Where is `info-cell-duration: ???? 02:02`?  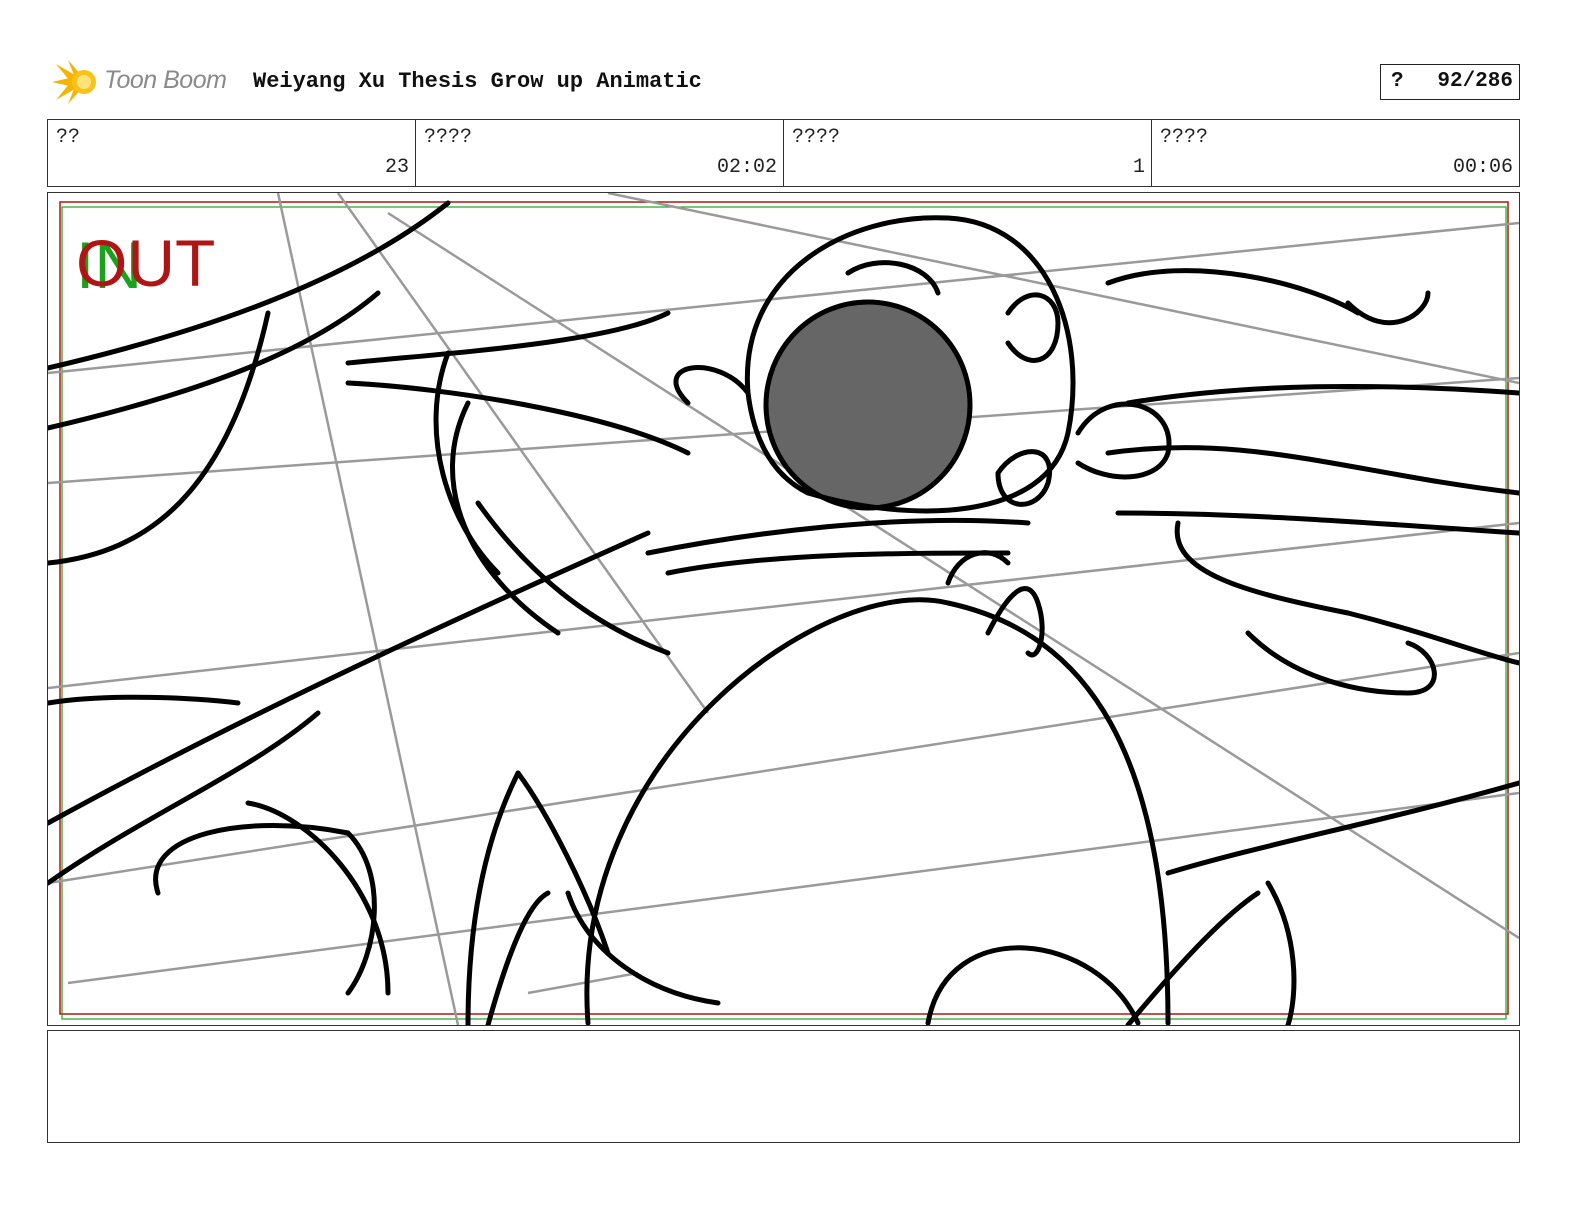 info-cell-duration: ???? 02:02 is located at coordinates (600, 153).